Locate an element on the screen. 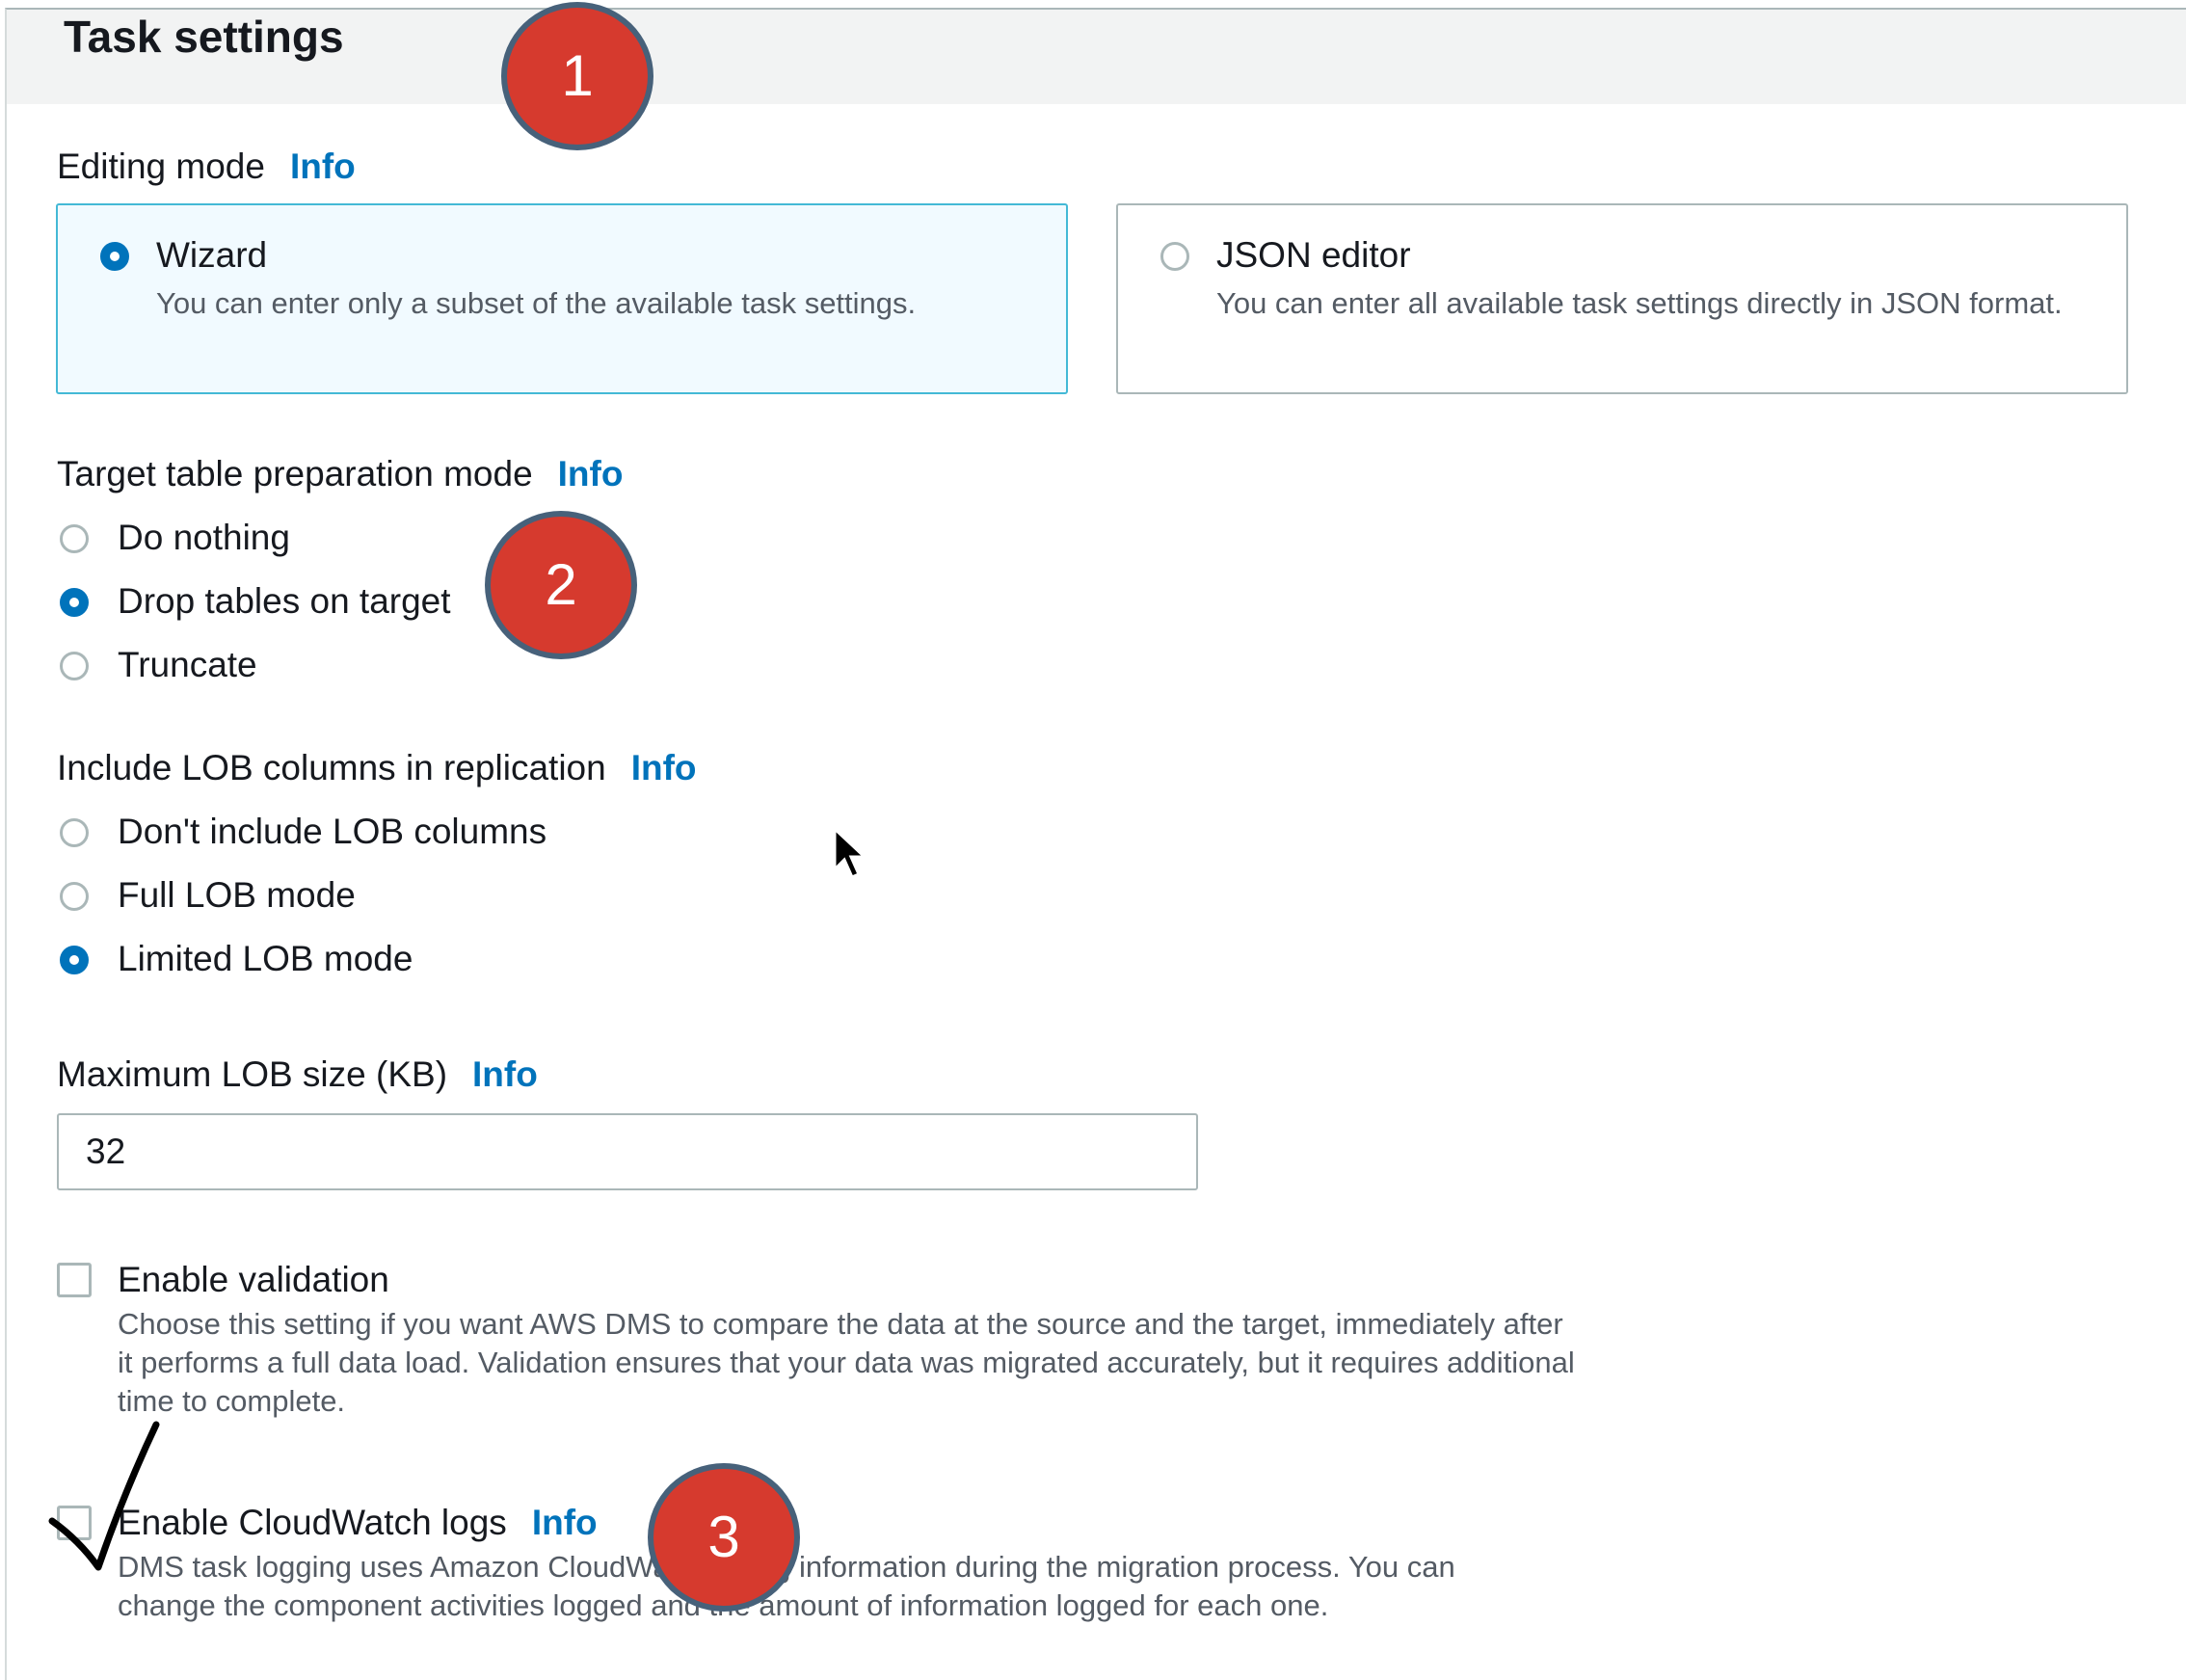 The height and width of the screenshot is (1680, 2186). mouse-cursor-icon is located at coordinates (850, 852).